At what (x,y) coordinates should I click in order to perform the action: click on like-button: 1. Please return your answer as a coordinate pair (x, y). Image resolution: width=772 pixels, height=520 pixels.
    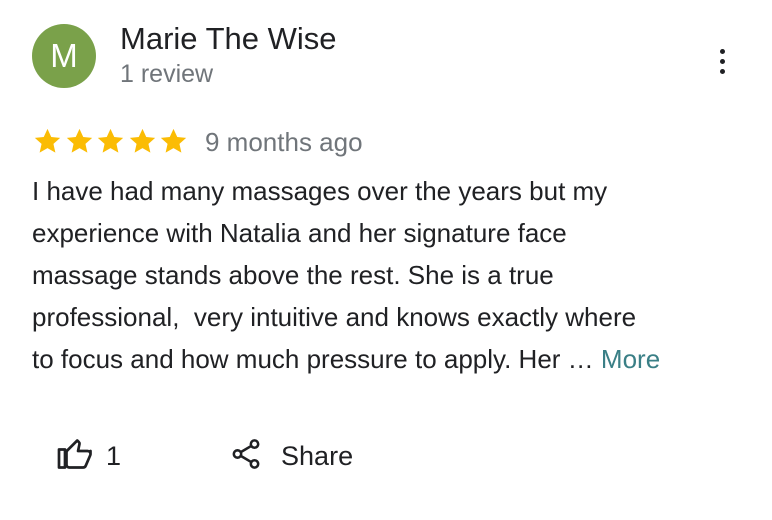
    Looking at the image, I should click on (88, 456).